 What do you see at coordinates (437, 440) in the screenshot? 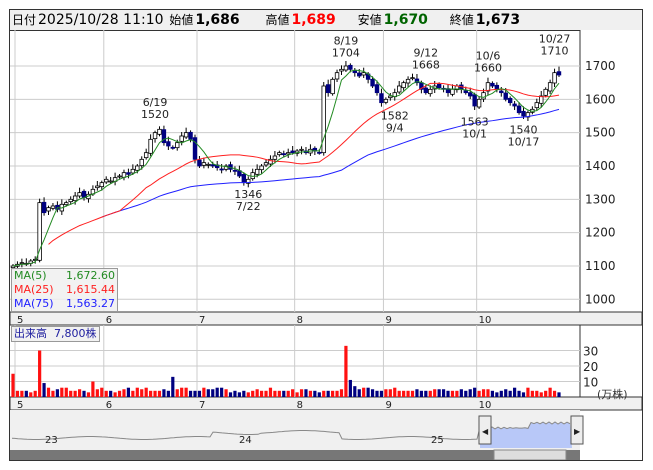
I see `navigator-year-label: 25` at bounding box center [437, 440].